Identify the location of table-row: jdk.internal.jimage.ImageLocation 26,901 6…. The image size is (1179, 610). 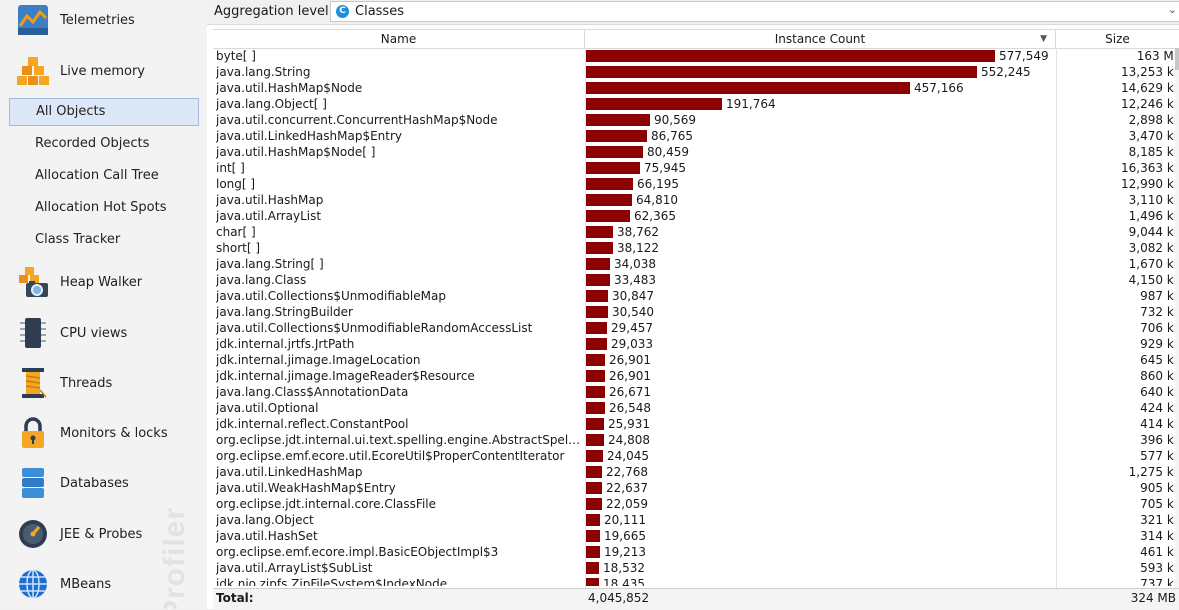
(694, 360).